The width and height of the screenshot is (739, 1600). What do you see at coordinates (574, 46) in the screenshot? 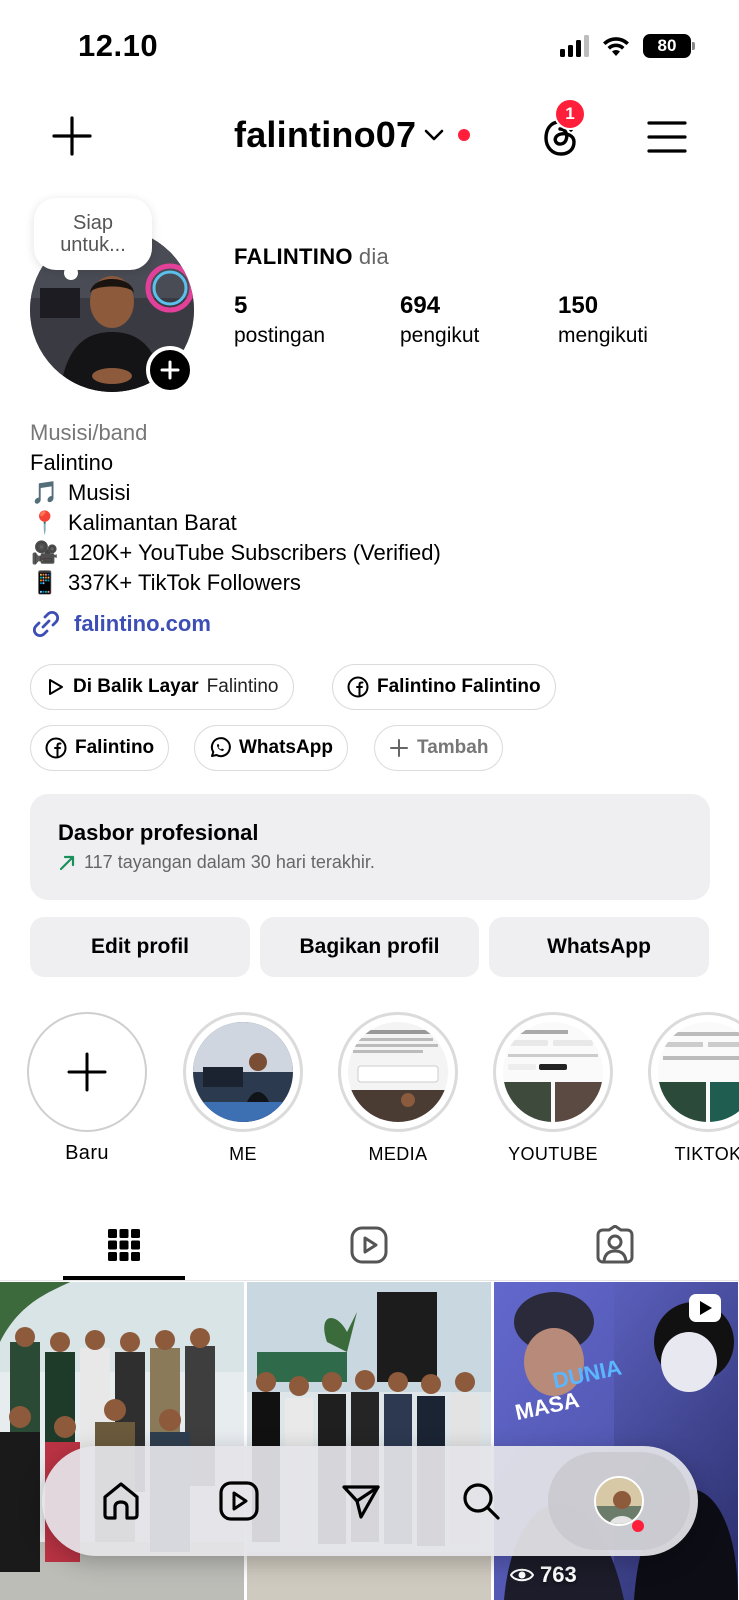
I see `cellular-signal-icon` at bounding box center [574, 46].